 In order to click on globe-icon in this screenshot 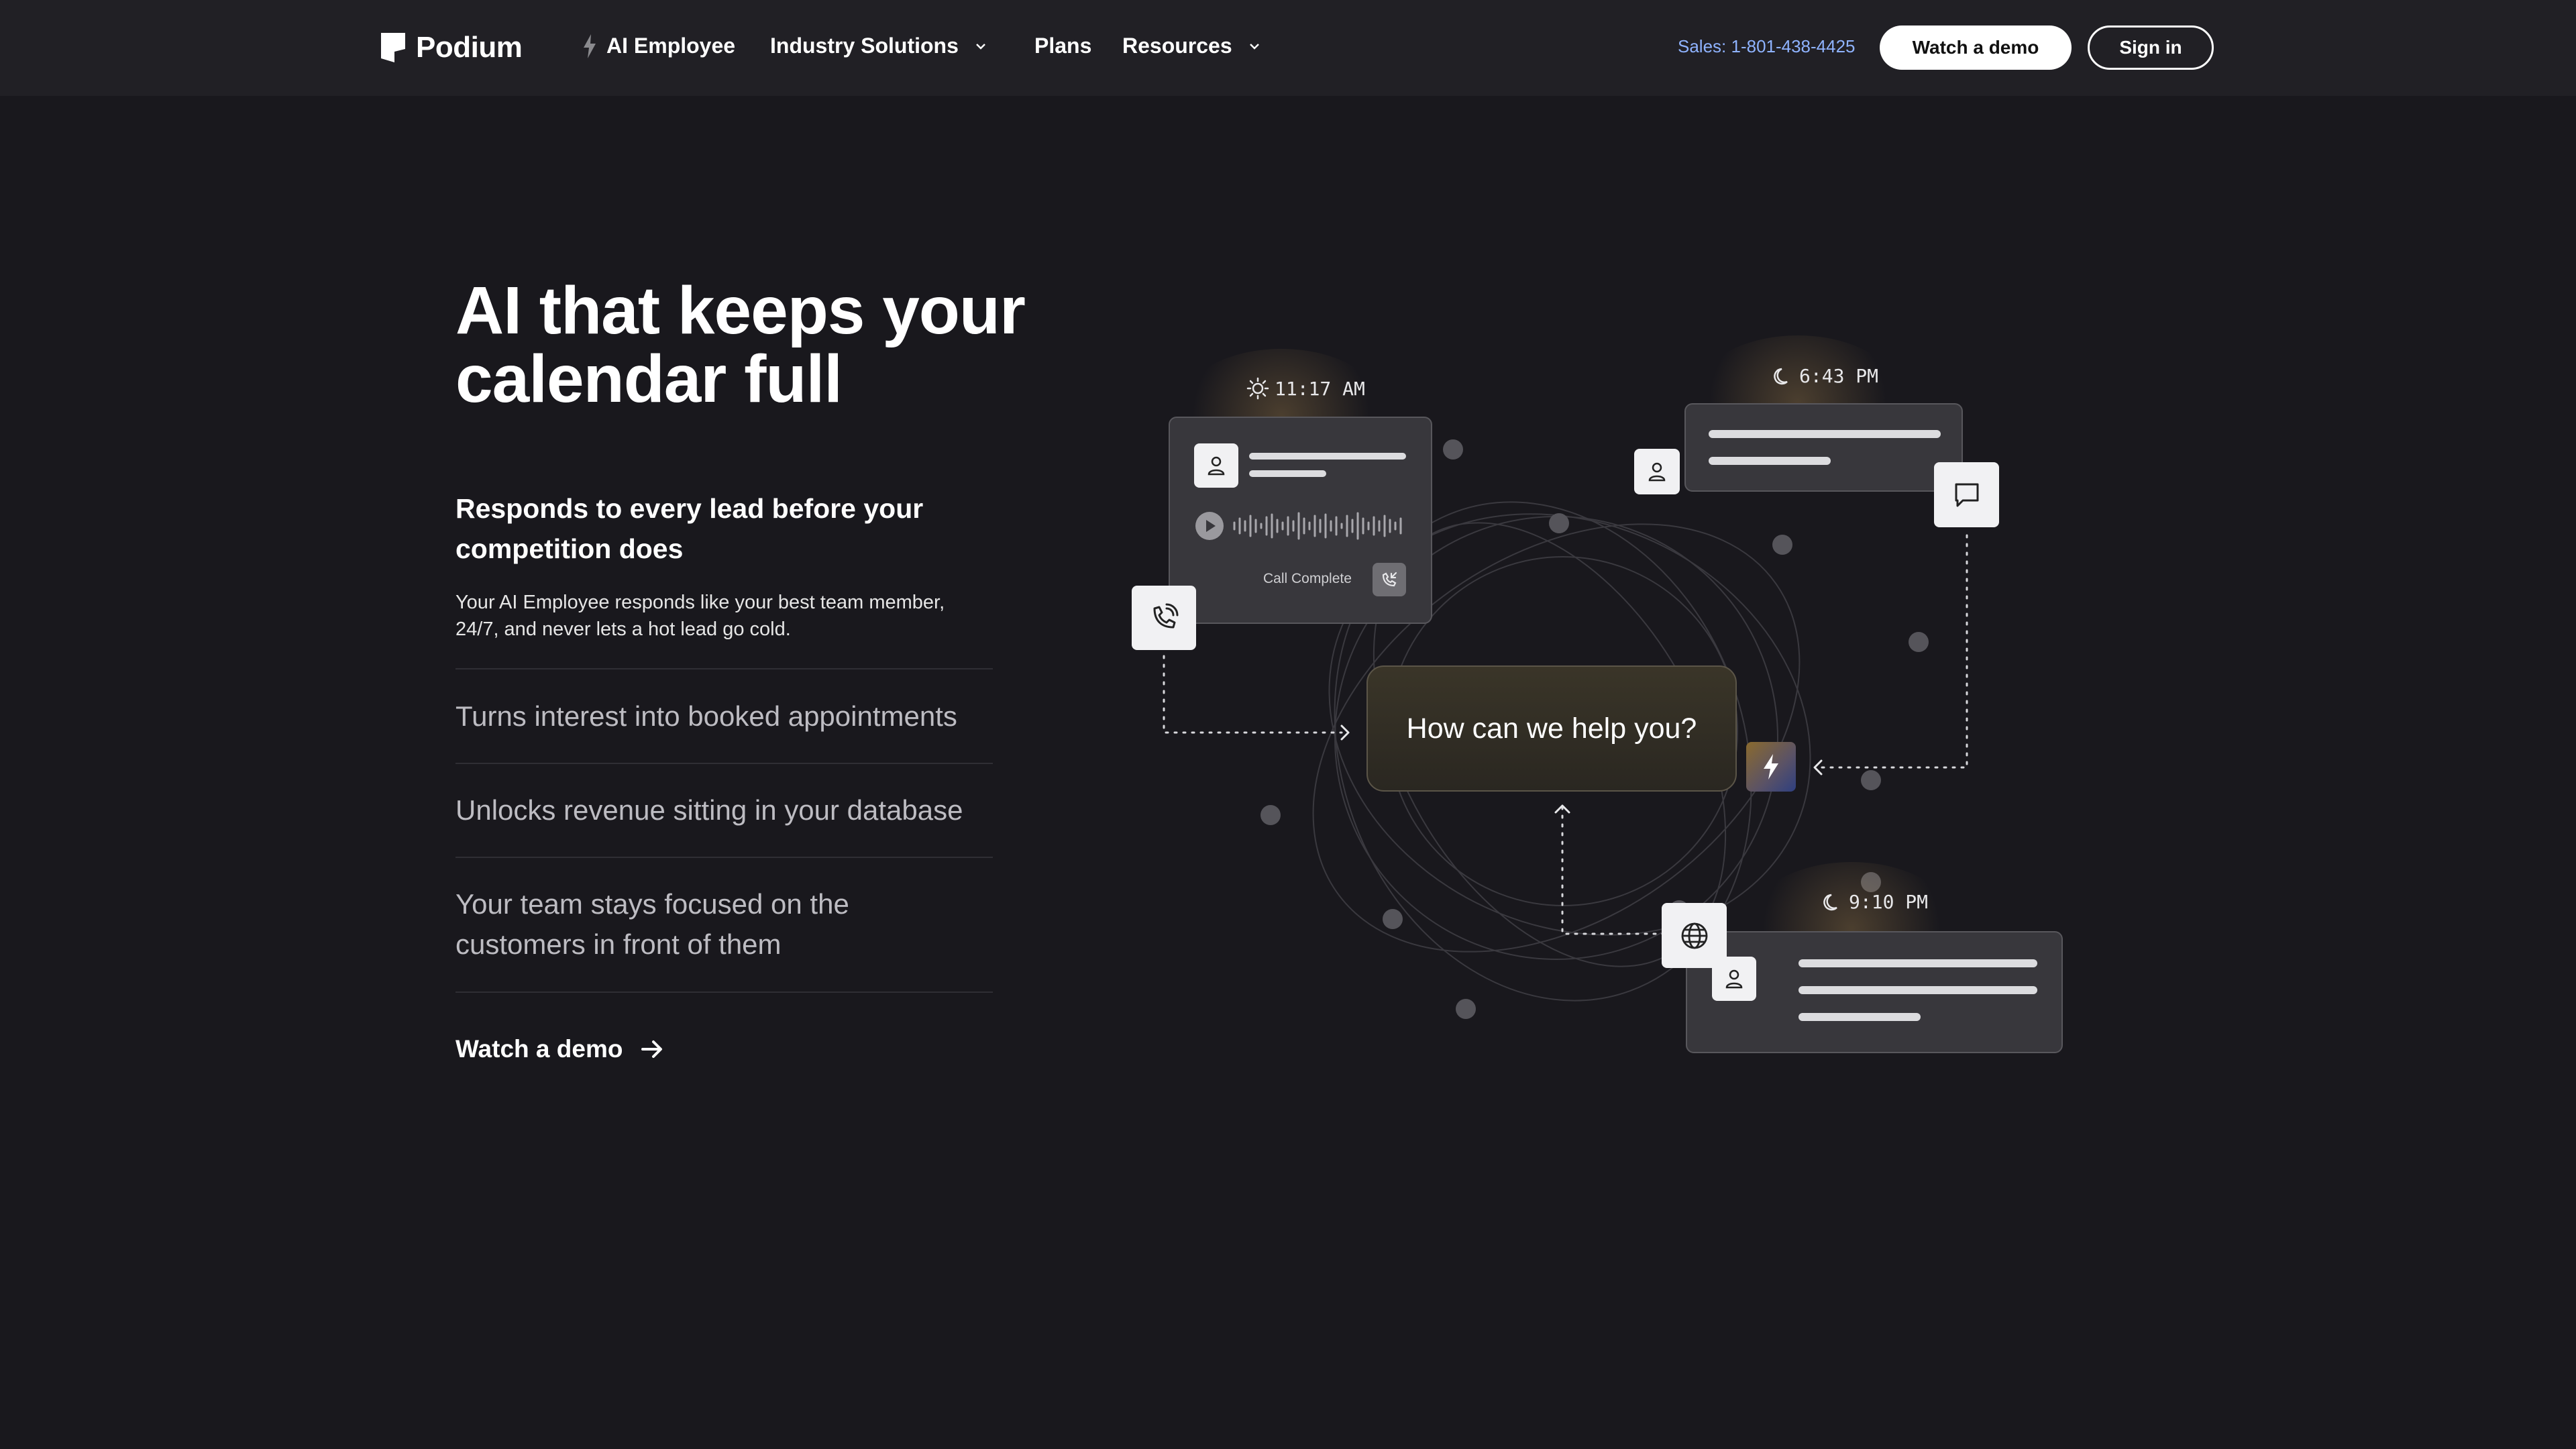, I will do `click(1694, 935)`.